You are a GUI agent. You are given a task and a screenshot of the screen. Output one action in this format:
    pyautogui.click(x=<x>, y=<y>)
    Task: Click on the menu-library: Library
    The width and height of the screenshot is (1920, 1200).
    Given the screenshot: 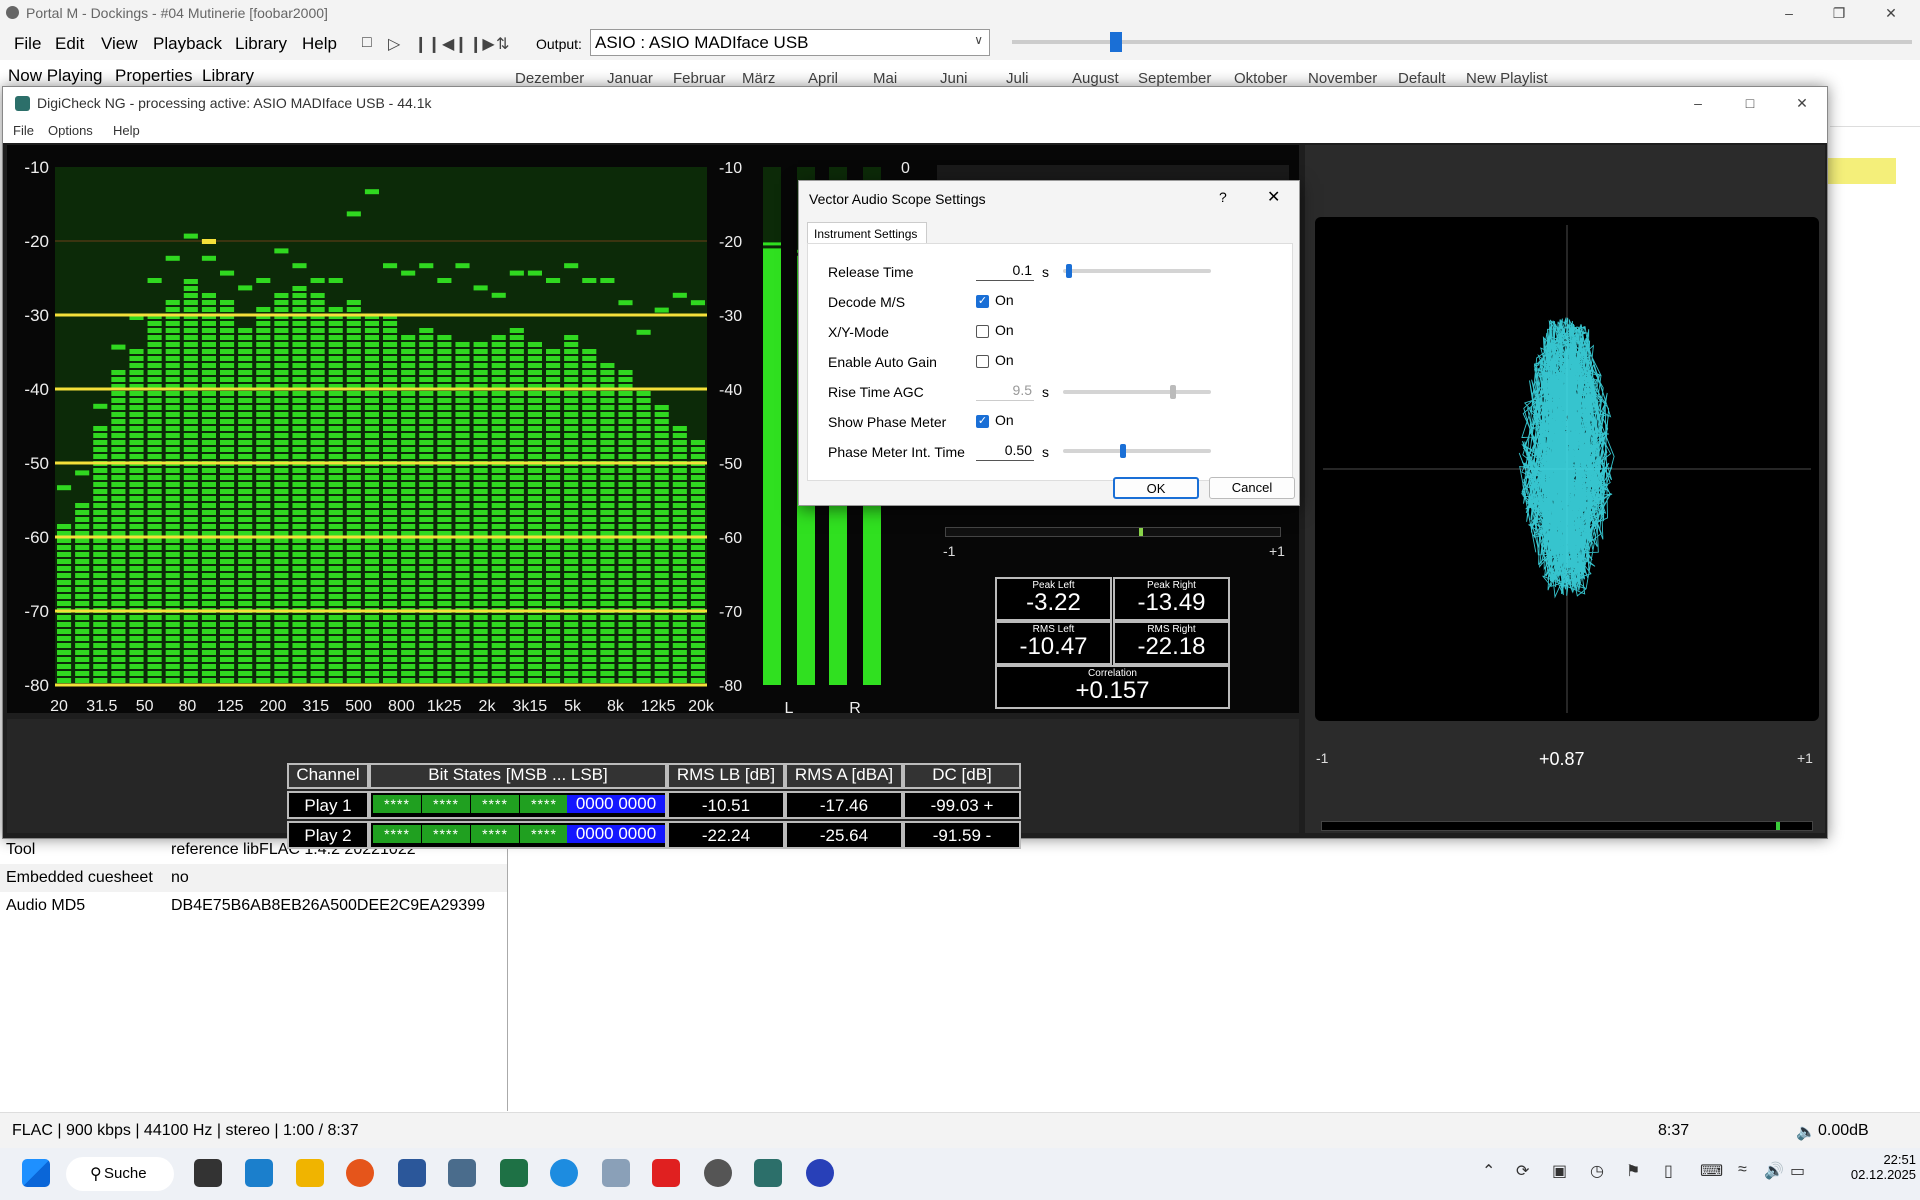 What is the action you would take?
    pyautogui.click(x=261, y=44)
    